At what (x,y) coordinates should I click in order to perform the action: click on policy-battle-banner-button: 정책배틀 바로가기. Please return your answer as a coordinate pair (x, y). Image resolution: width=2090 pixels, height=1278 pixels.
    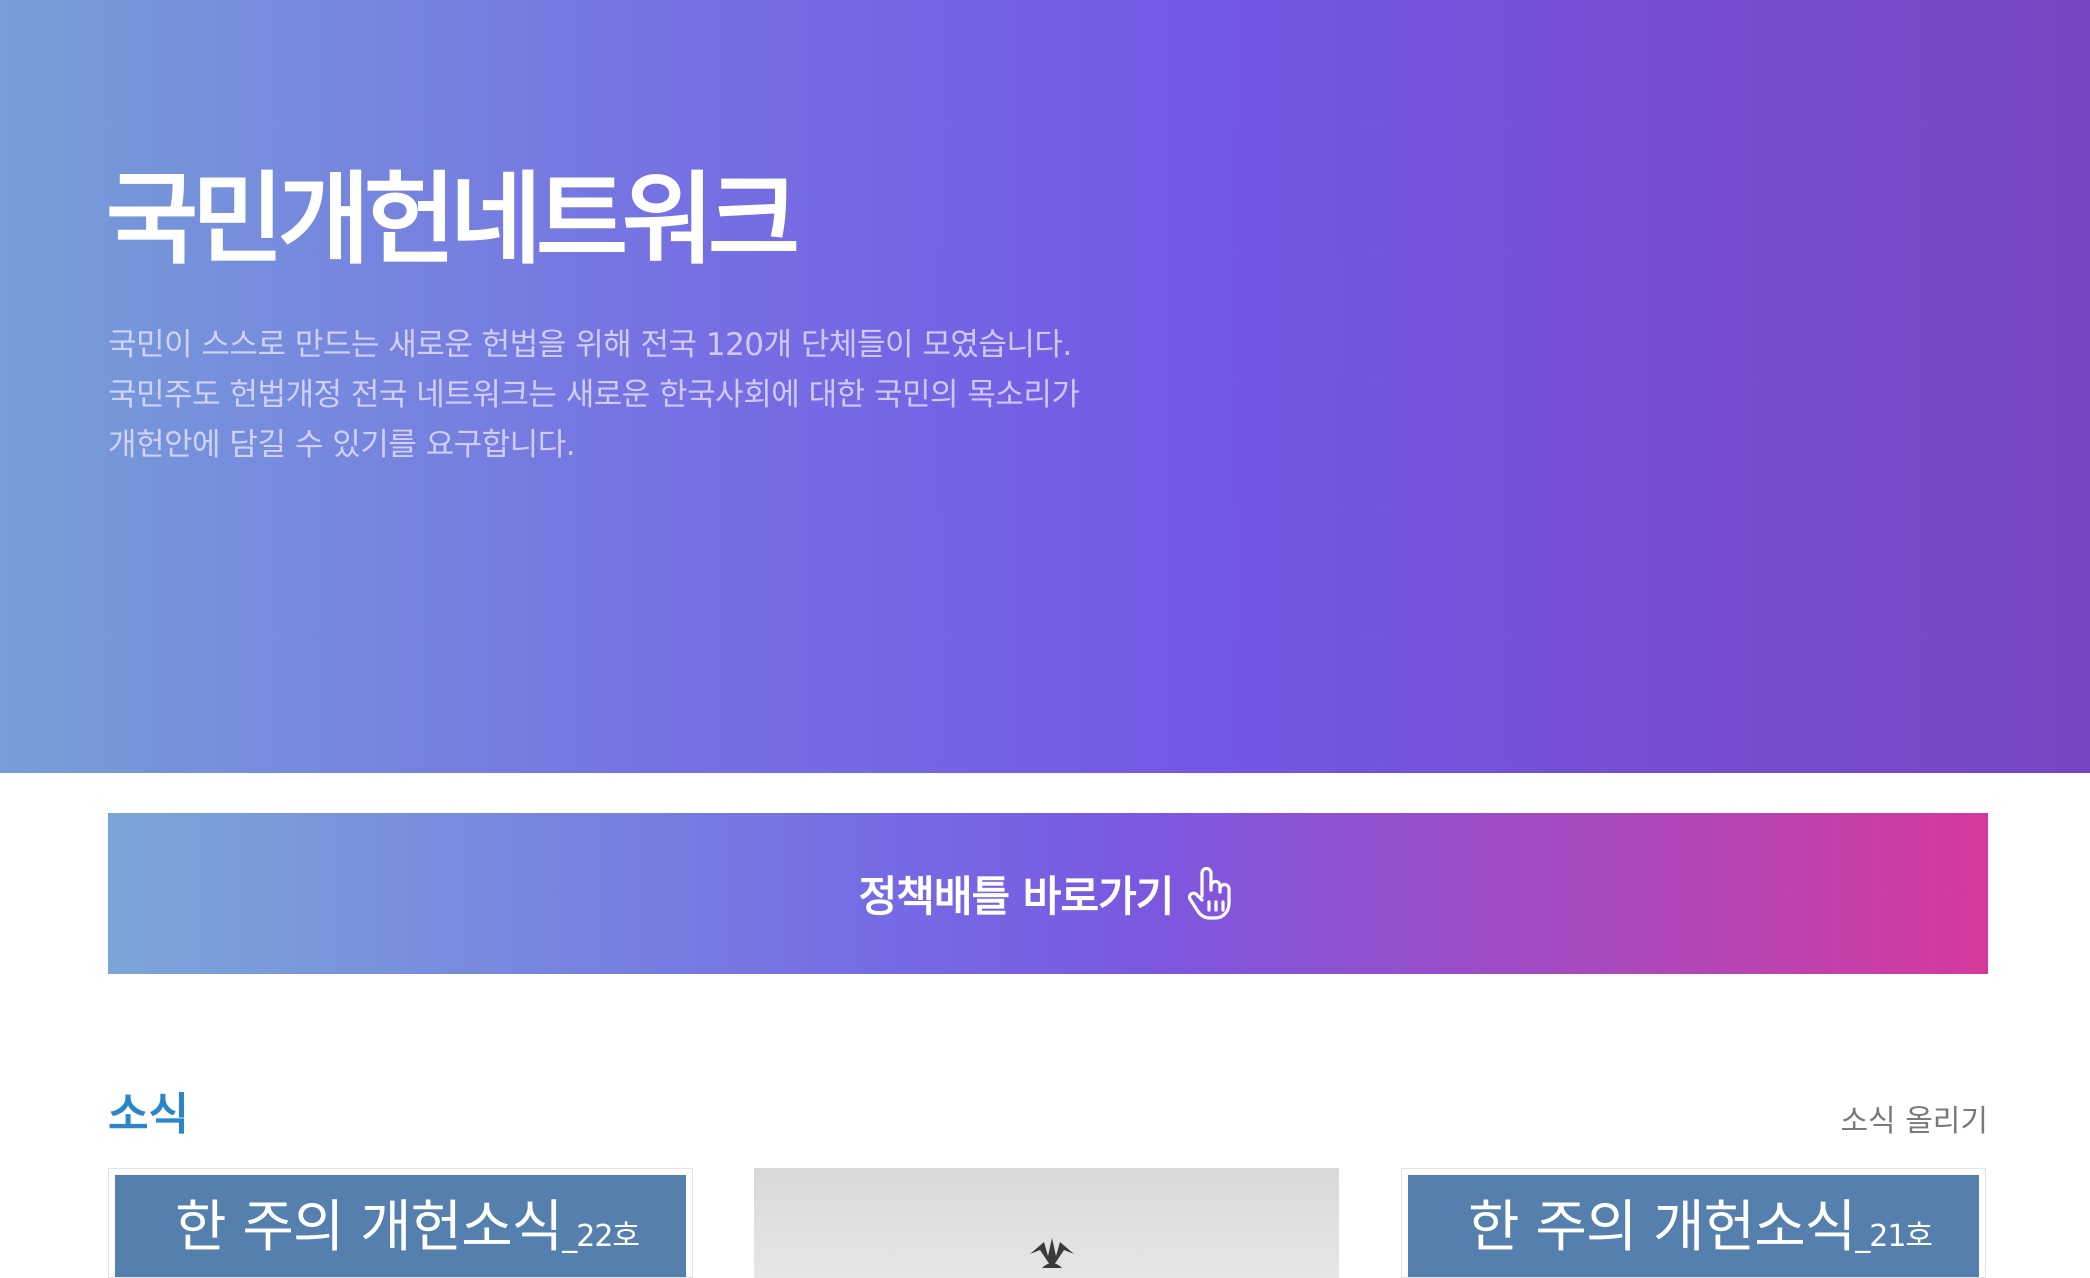
    Looking at the image, I should click on (1048, 893).